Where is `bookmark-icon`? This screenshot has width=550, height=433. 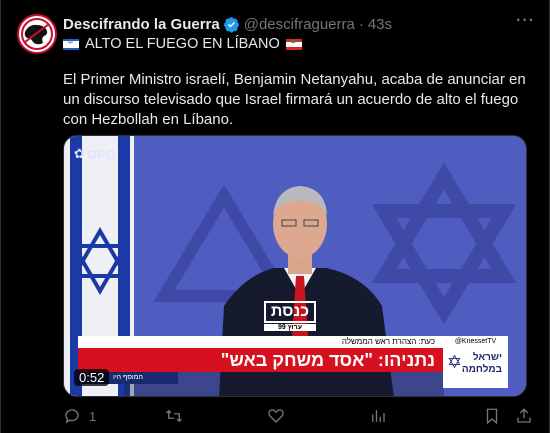
bookmark-icon is located at coordinates (492, 416).